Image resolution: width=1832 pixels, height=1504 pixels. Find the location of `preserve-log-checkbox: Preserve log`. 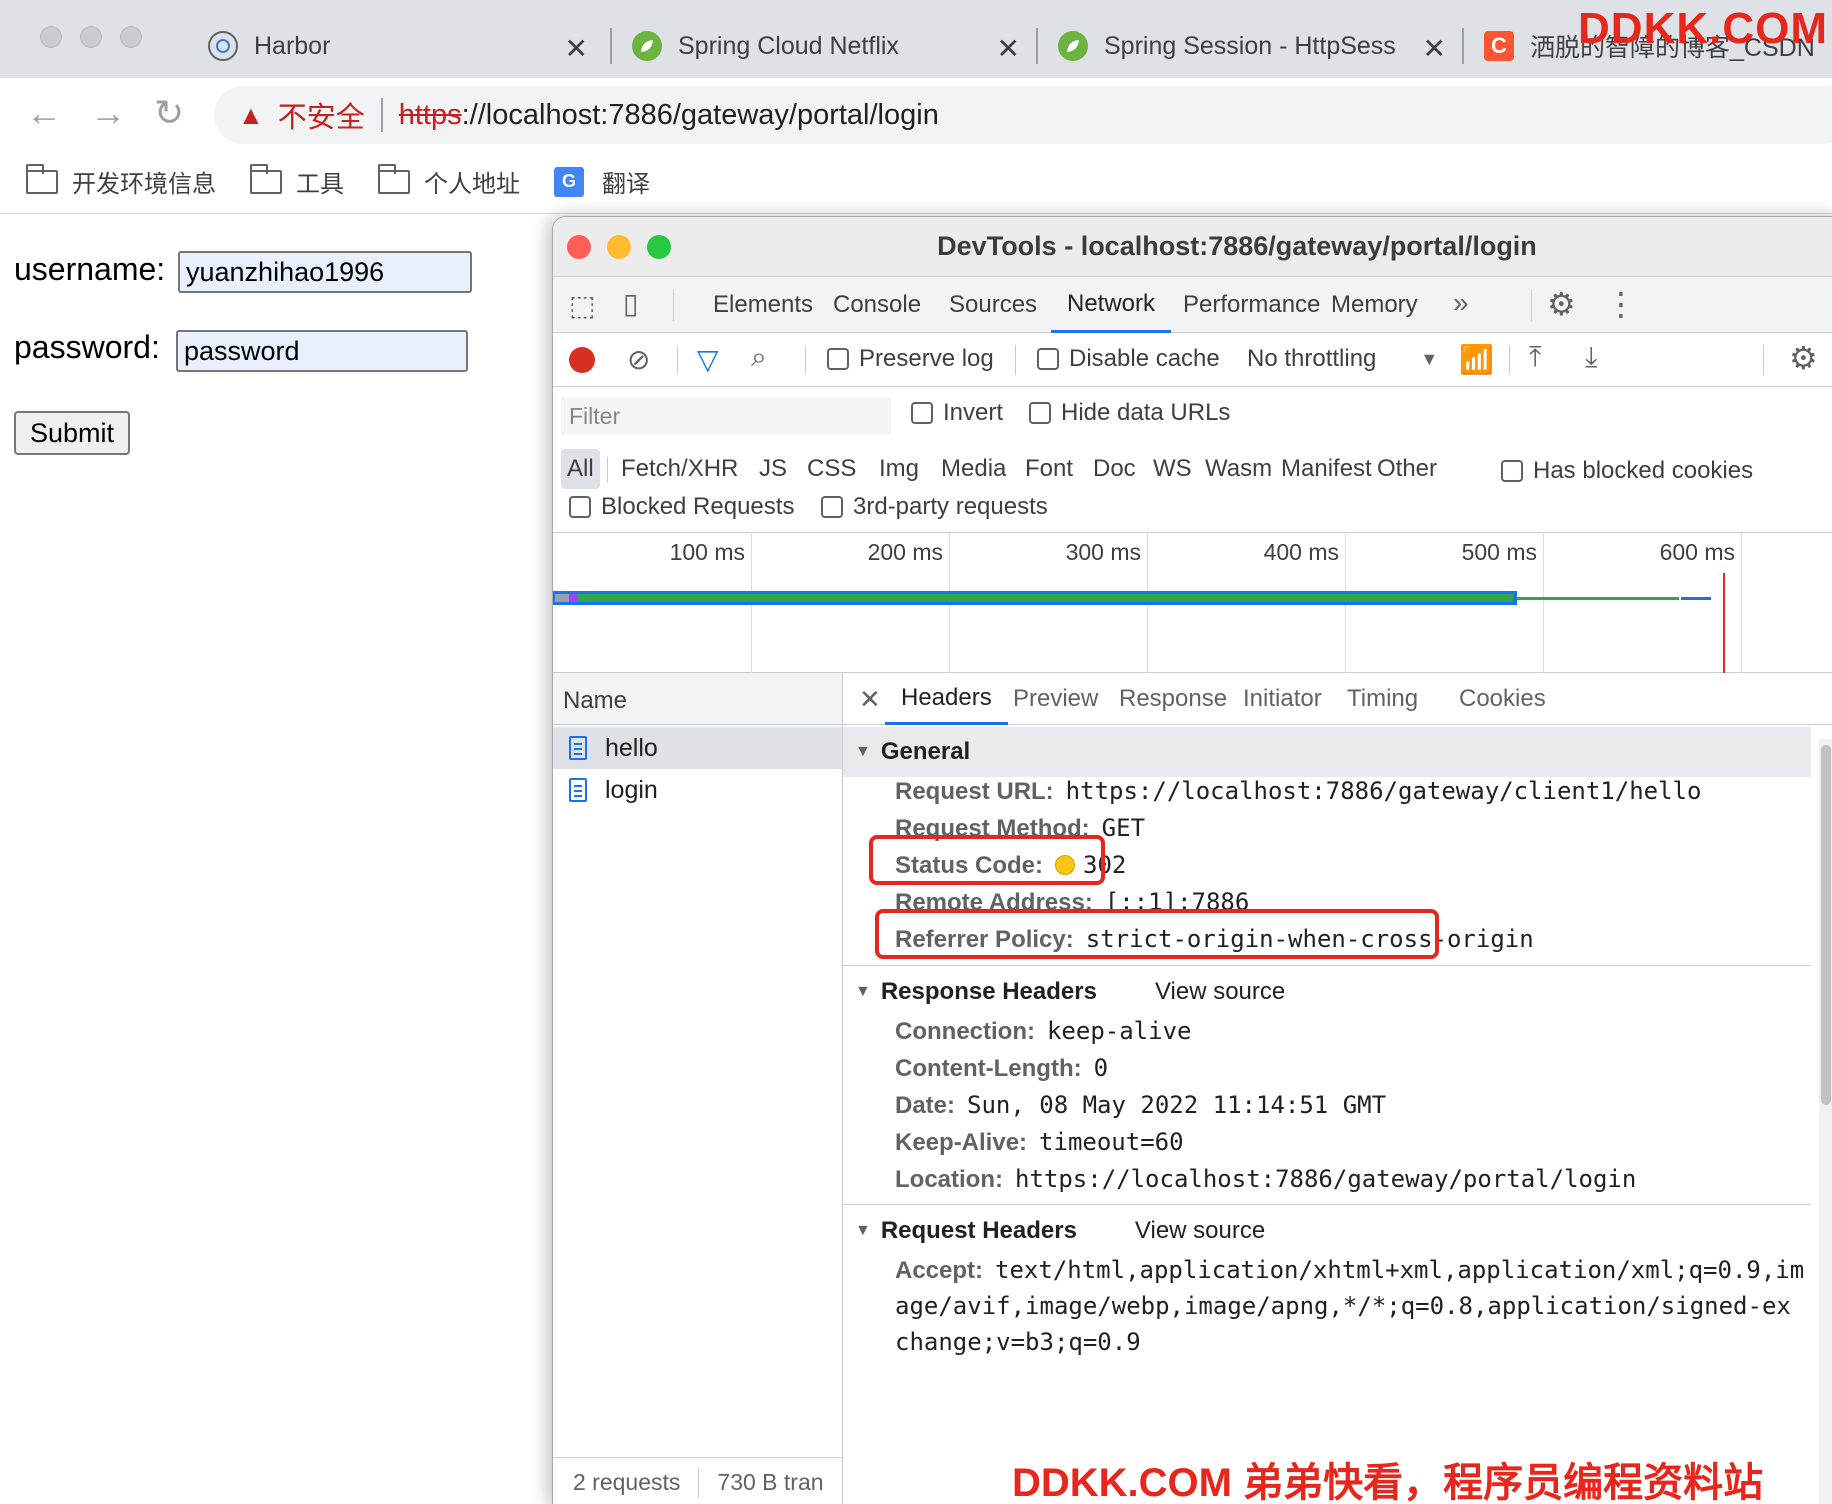

preserve-log-checkbox: Preserve log is located at coordinates (910, 359).